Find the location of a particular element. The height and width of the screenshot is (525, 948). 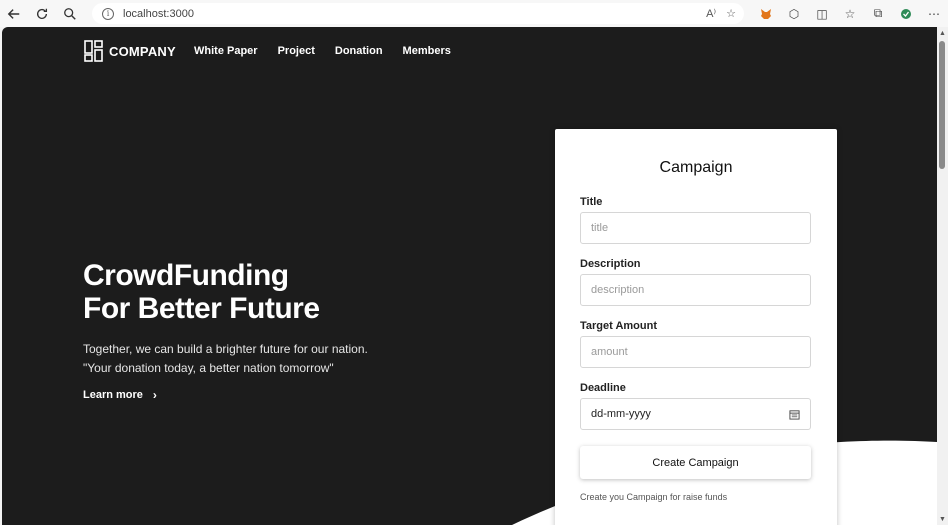

description-label: Description is located at coordinates (610, 264).